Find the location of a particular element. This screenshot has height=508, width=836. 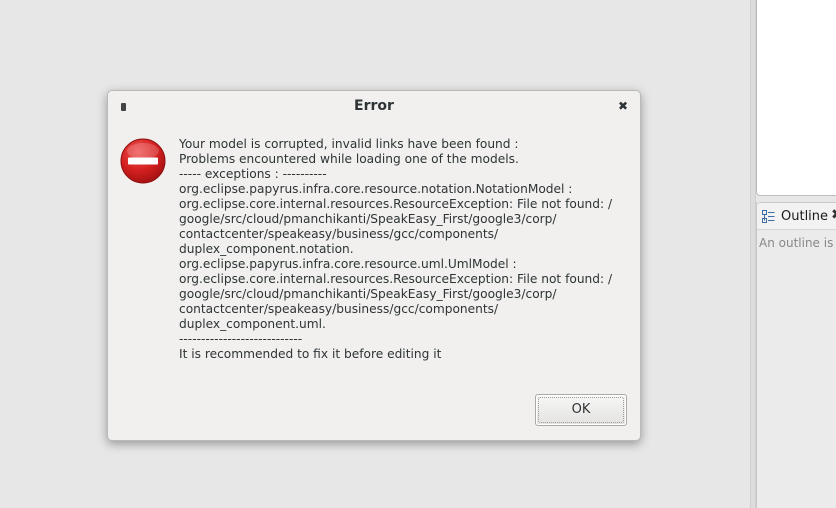

ok-button: OK is located at coordinates (581, 410).